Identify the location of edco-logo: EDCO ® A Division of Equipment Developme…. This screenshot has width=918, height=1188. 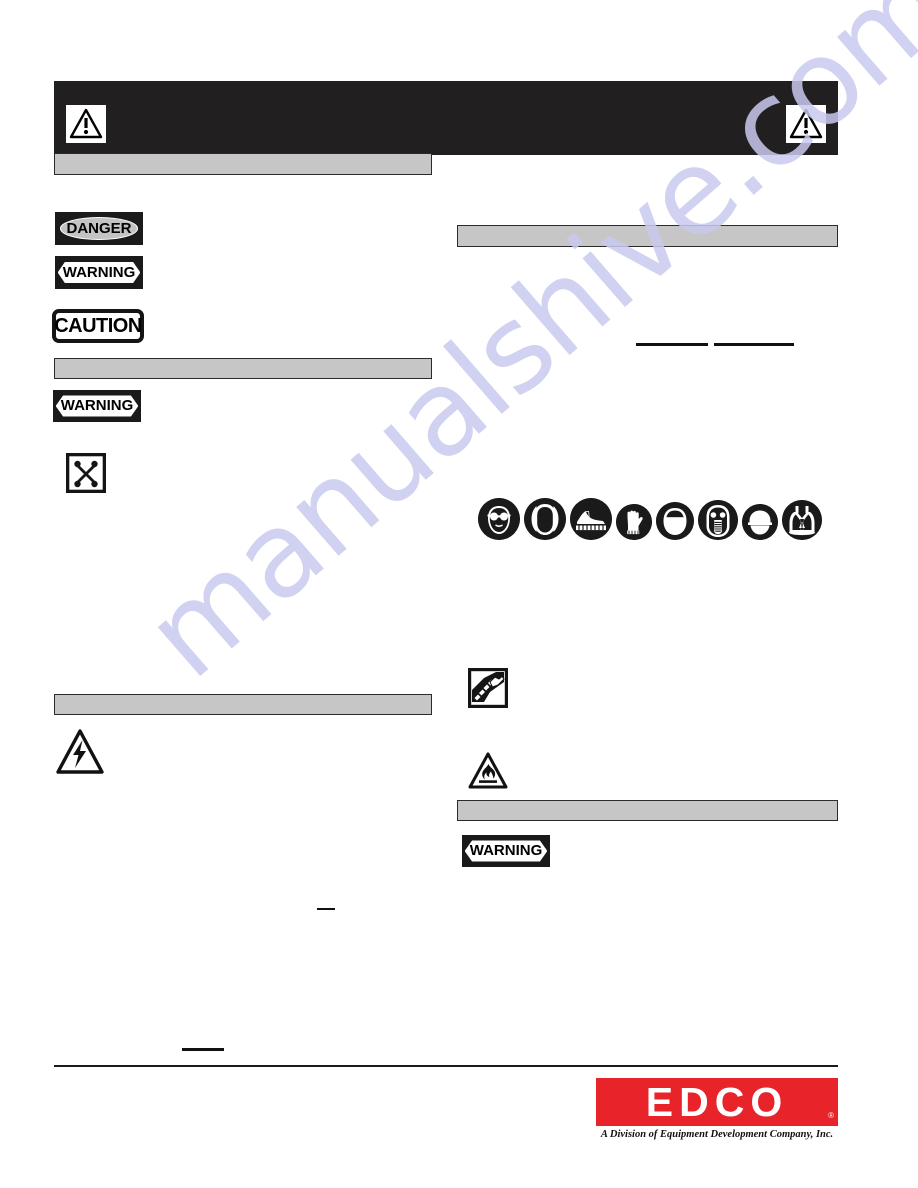
(717, 1109).